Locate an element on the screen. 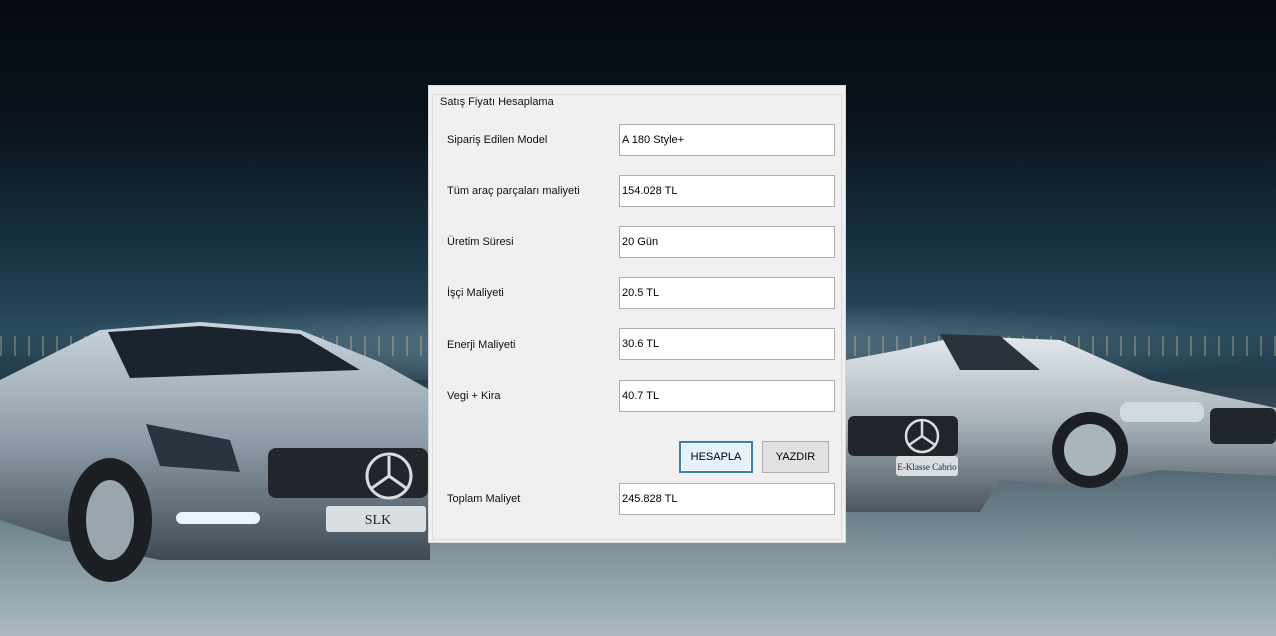 The image size is (1276, 636). production-time-field is located at coordinates (727, 242).